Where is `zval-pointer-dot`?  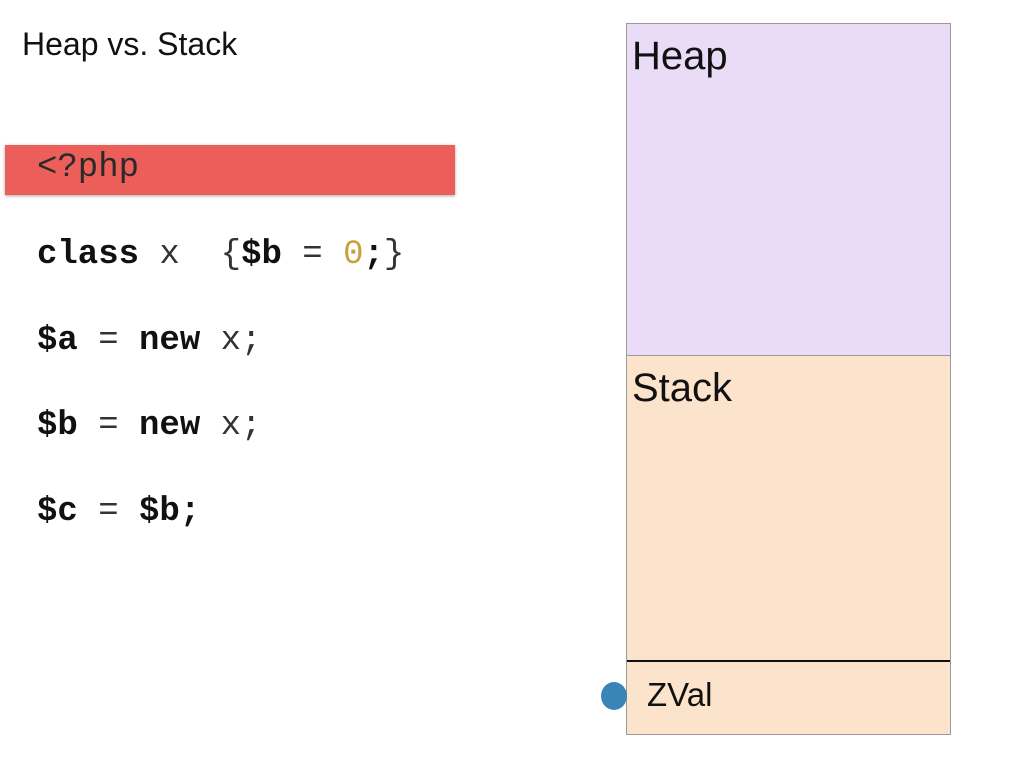 zval-pointer-dot is located at coordinates (614, 696).